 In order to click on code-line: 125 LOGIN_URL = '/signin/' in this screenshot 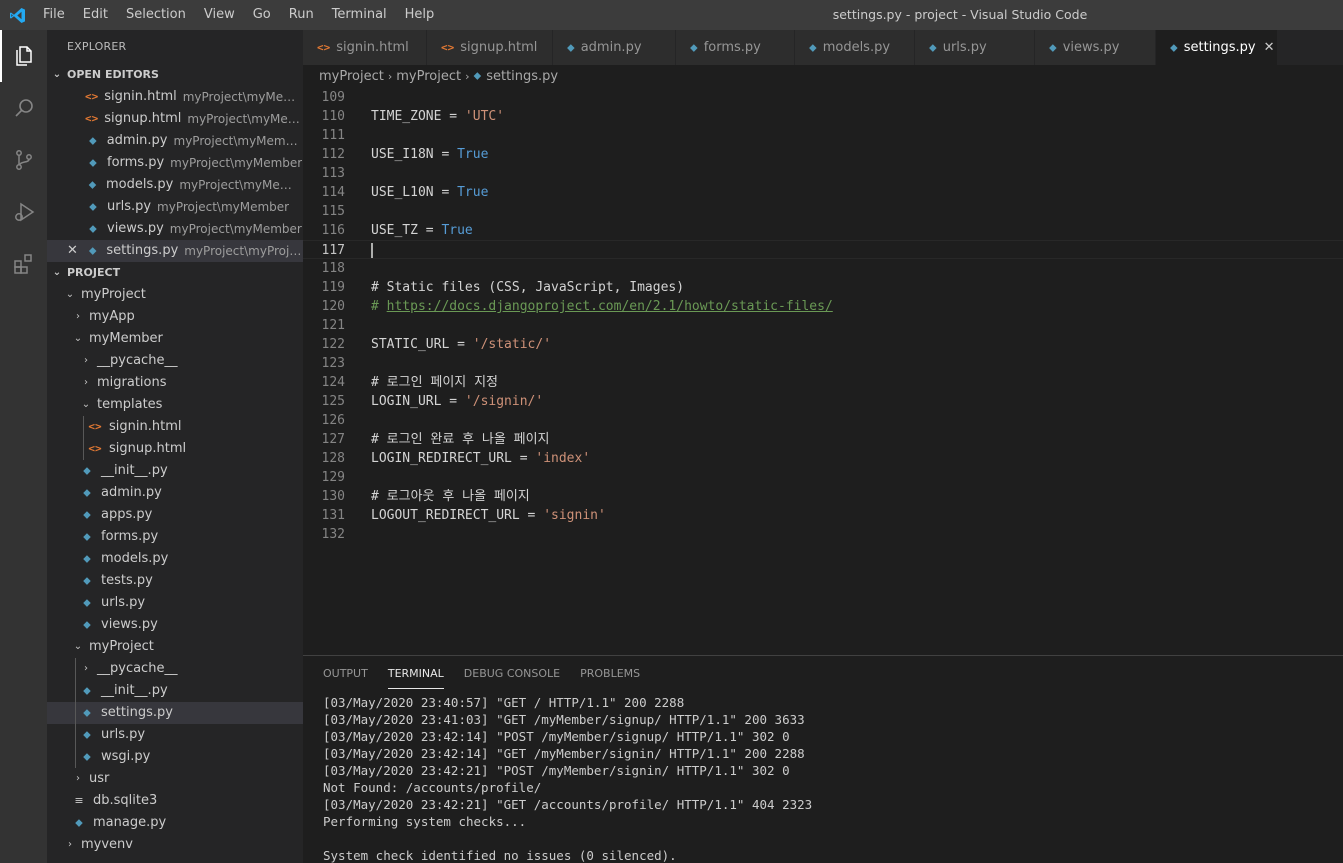, I will do `click(823, 401)`.